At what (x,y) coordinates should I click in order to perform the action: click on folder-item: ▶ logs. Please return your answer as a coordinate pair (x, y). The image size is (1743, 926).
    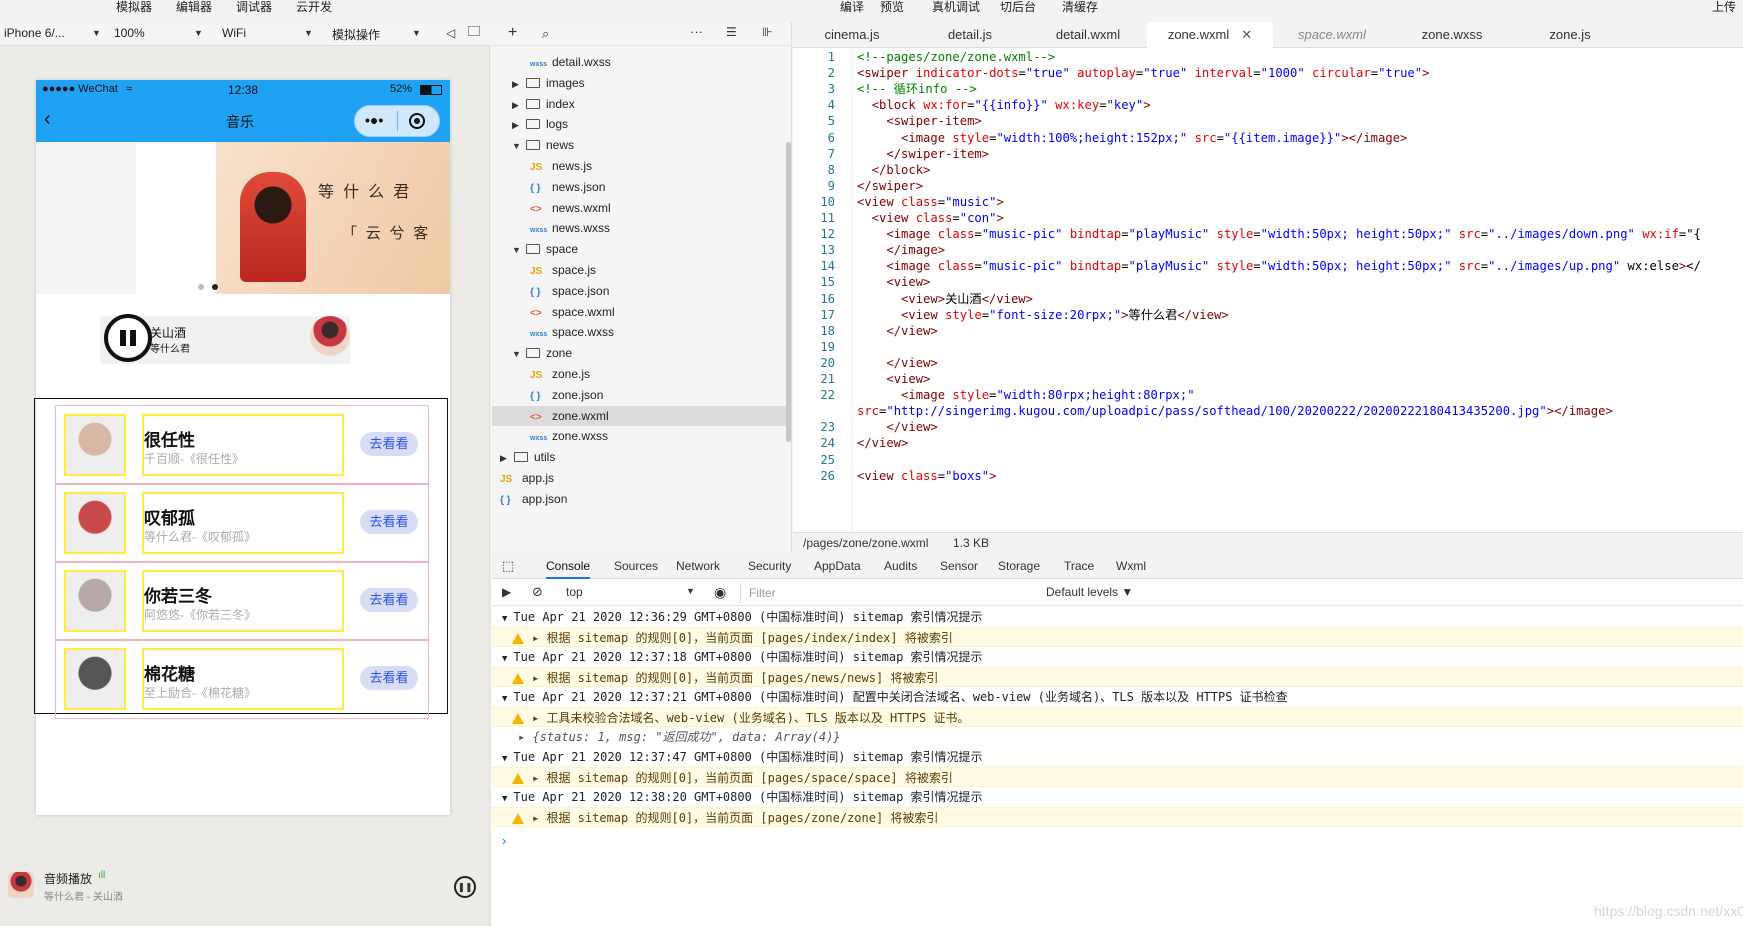
    Looking at the image, I should click on (642, 124).